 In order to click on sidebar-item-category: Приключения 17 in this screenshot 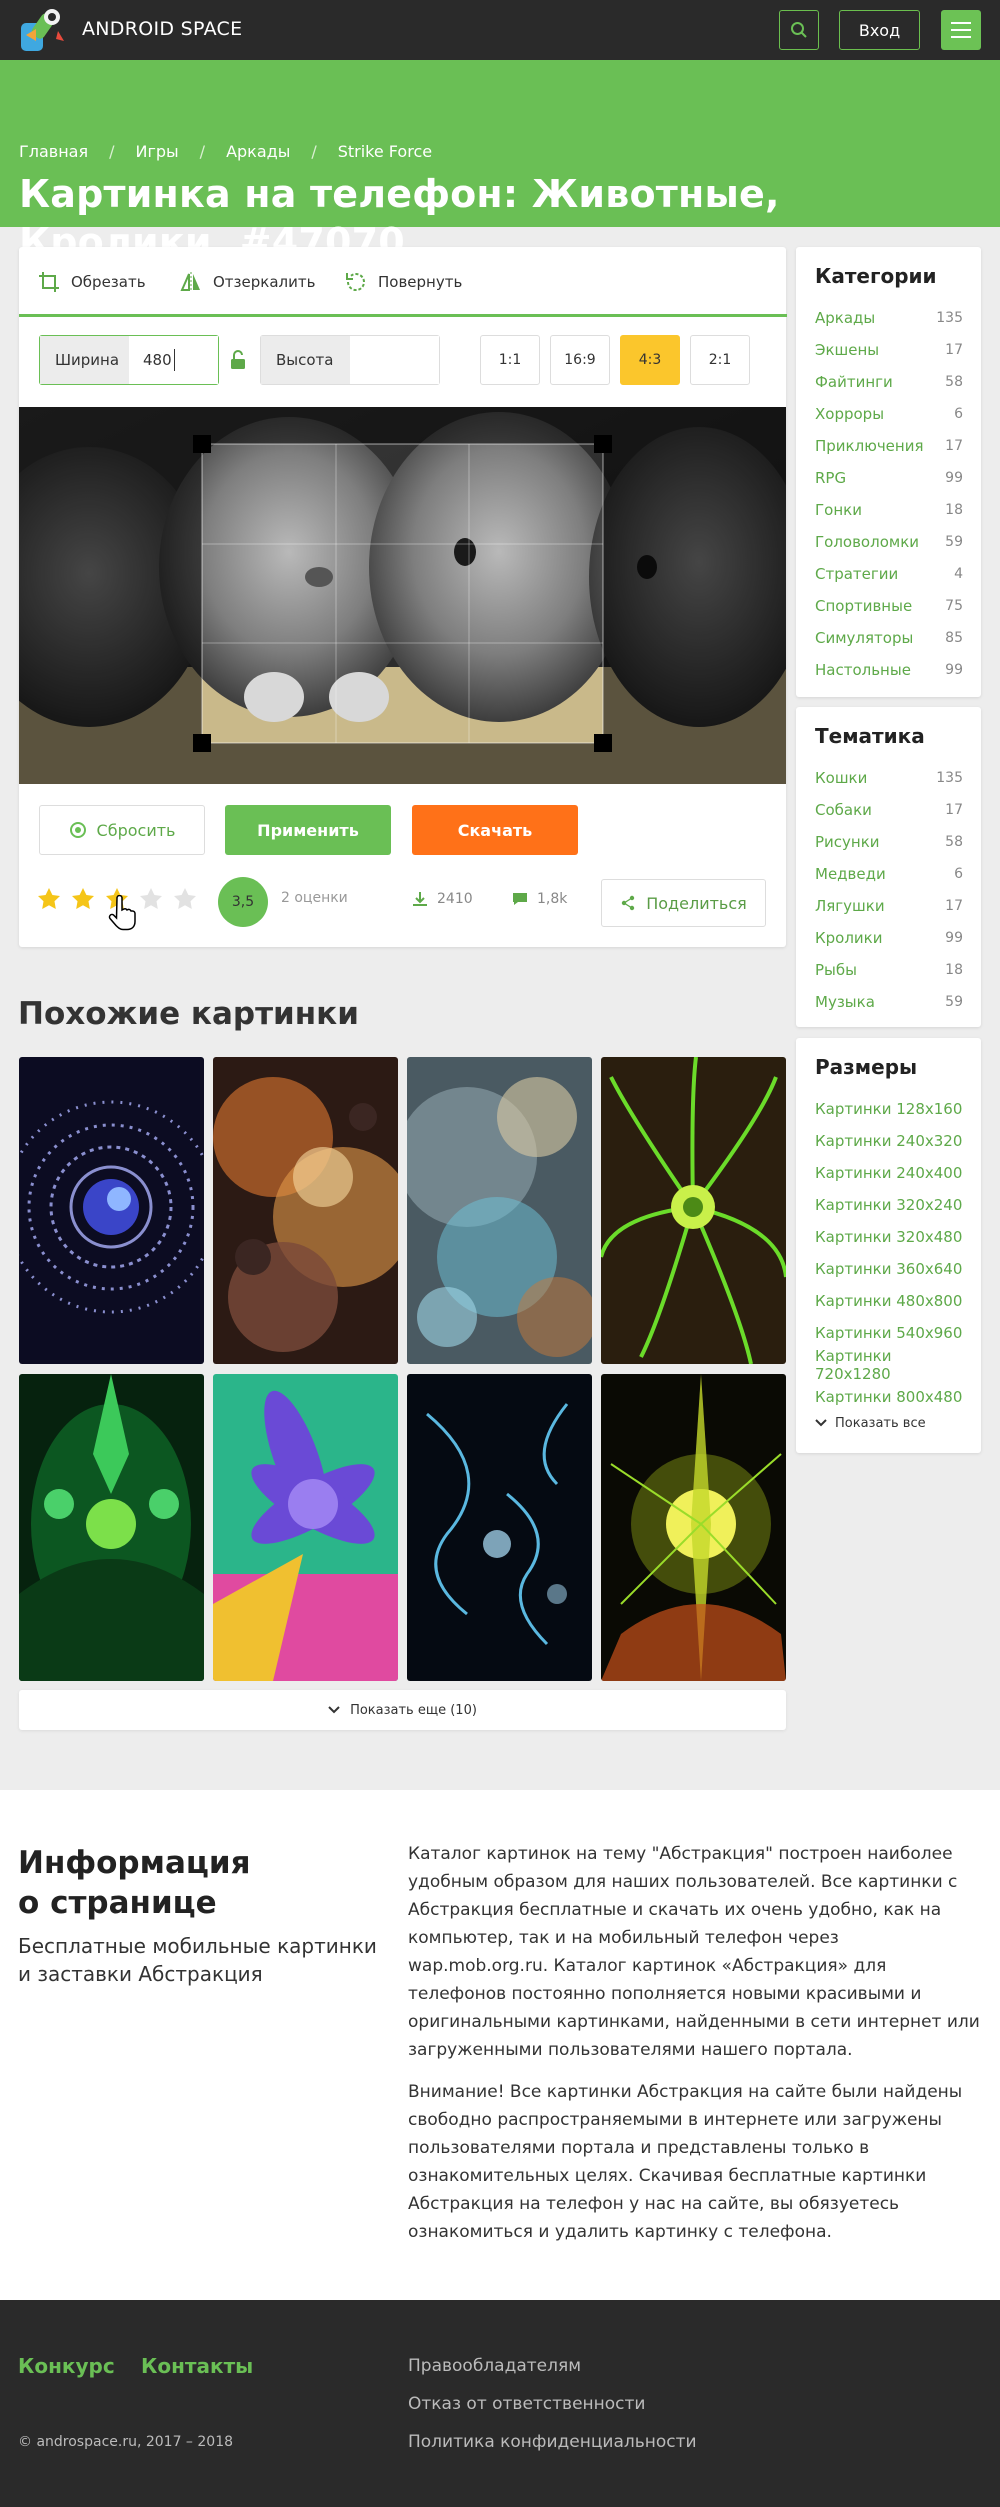, I will do `click(889, 446)`.